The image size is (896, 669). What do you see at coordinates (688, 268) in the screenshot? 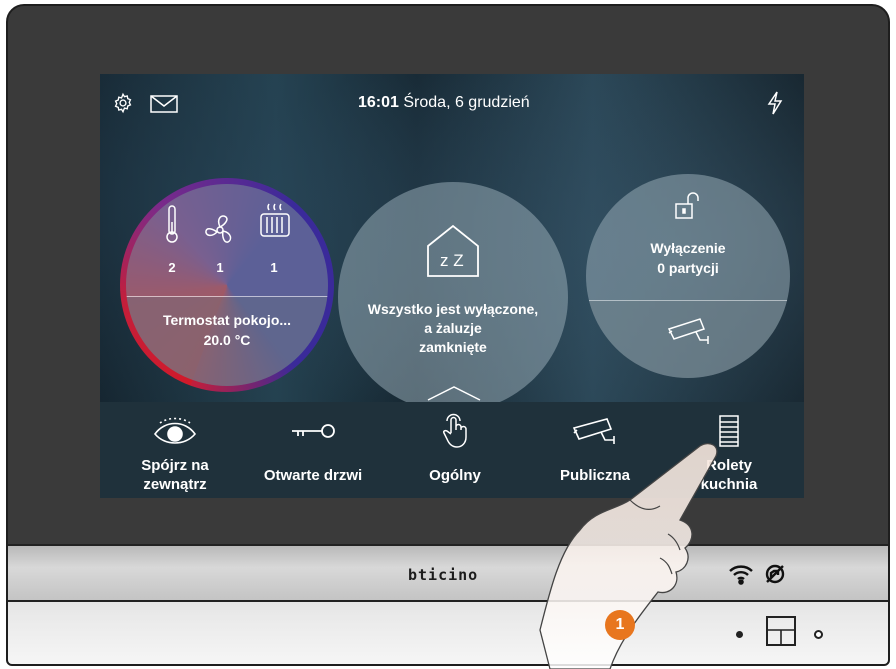
I see `alarm-line-2: 0 partycji` at bounding box center [688, 268].